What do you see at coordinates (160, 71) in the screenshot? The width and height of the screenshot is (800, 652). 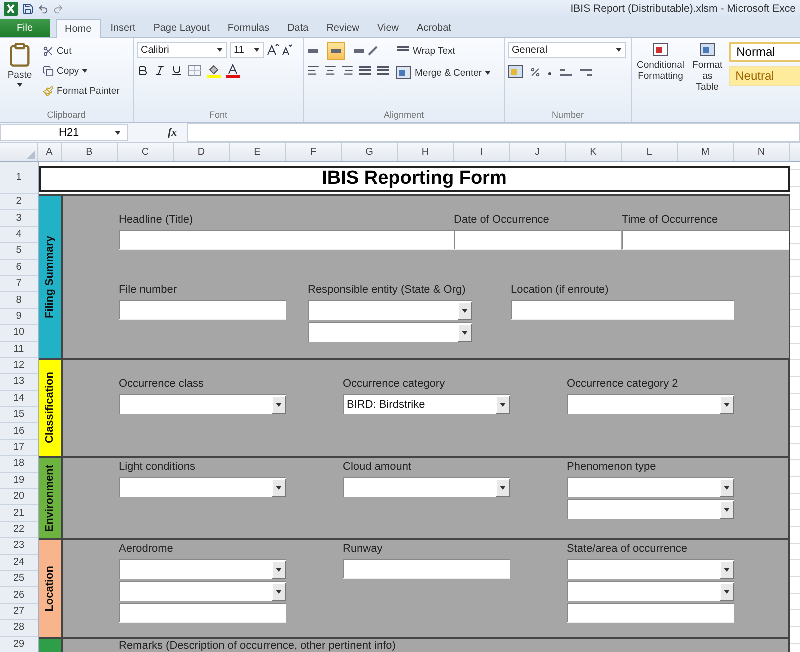 I see `italic-icon` at bounding box center [160, 71].